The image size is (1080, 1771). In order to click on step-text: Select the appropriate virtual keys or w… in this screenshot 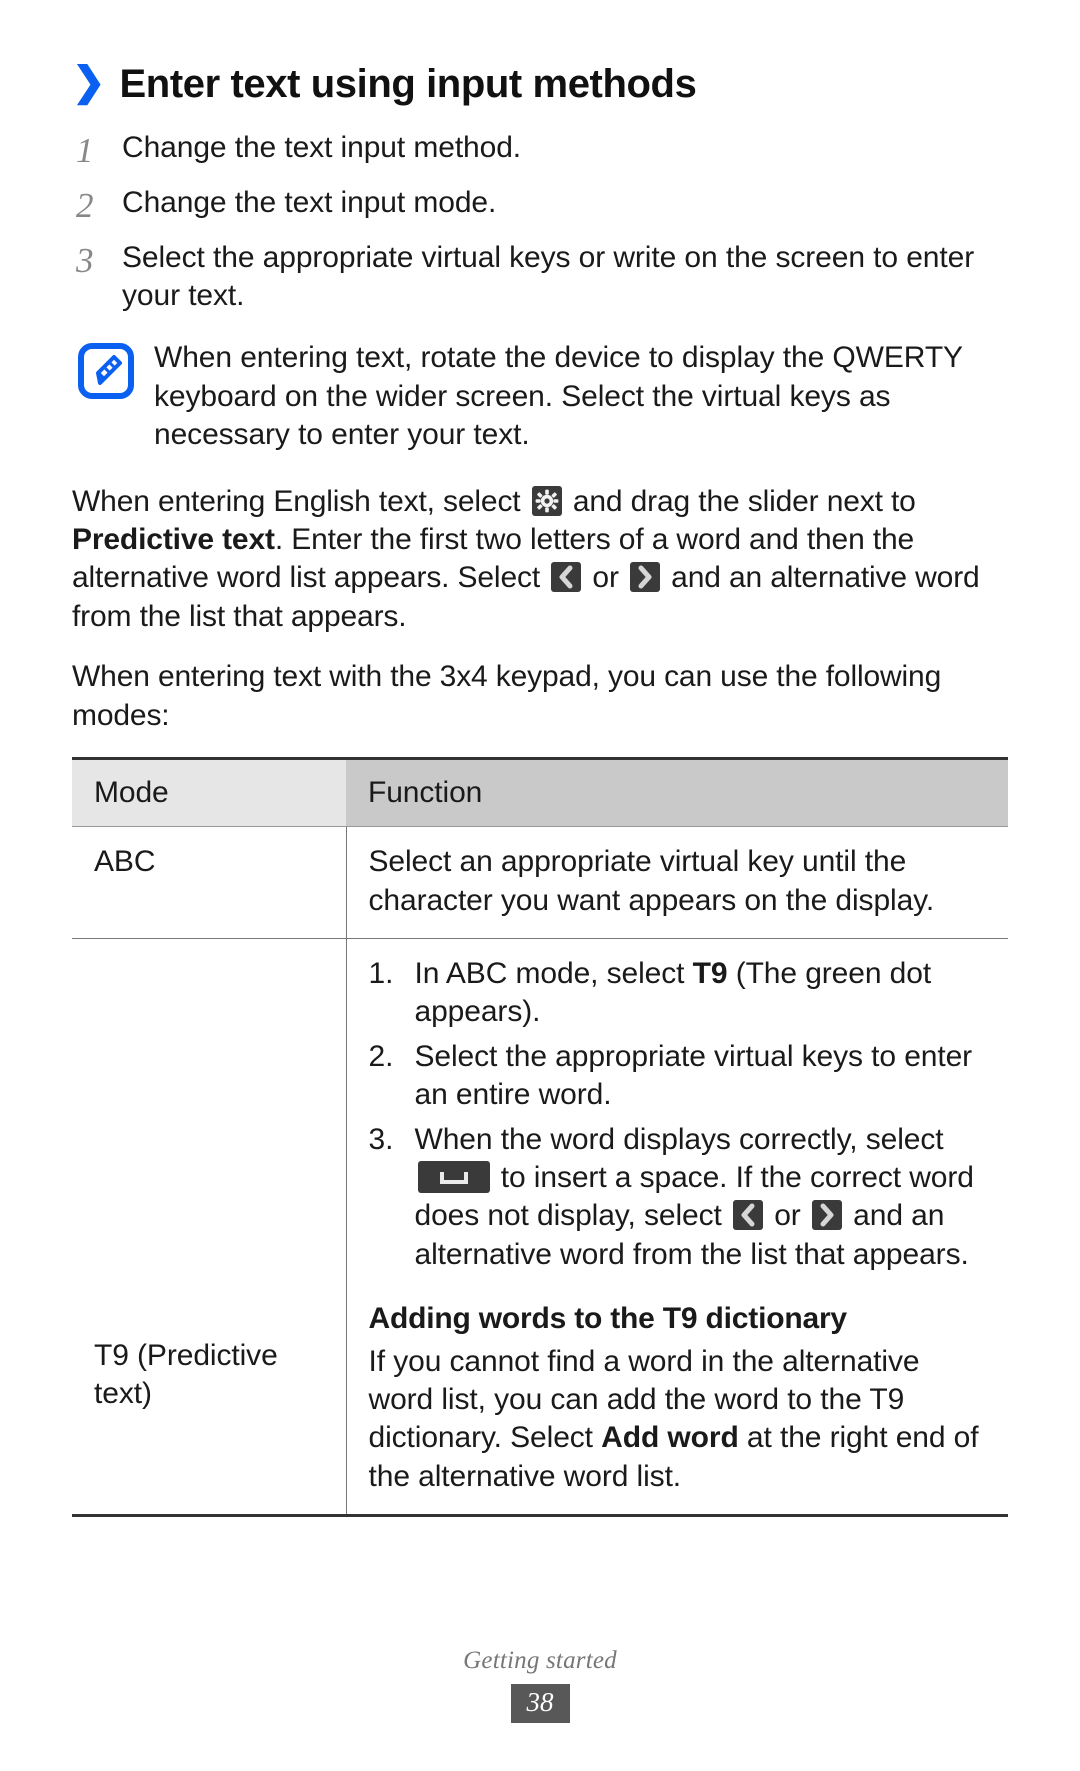, I will do `click(548, 276)`.